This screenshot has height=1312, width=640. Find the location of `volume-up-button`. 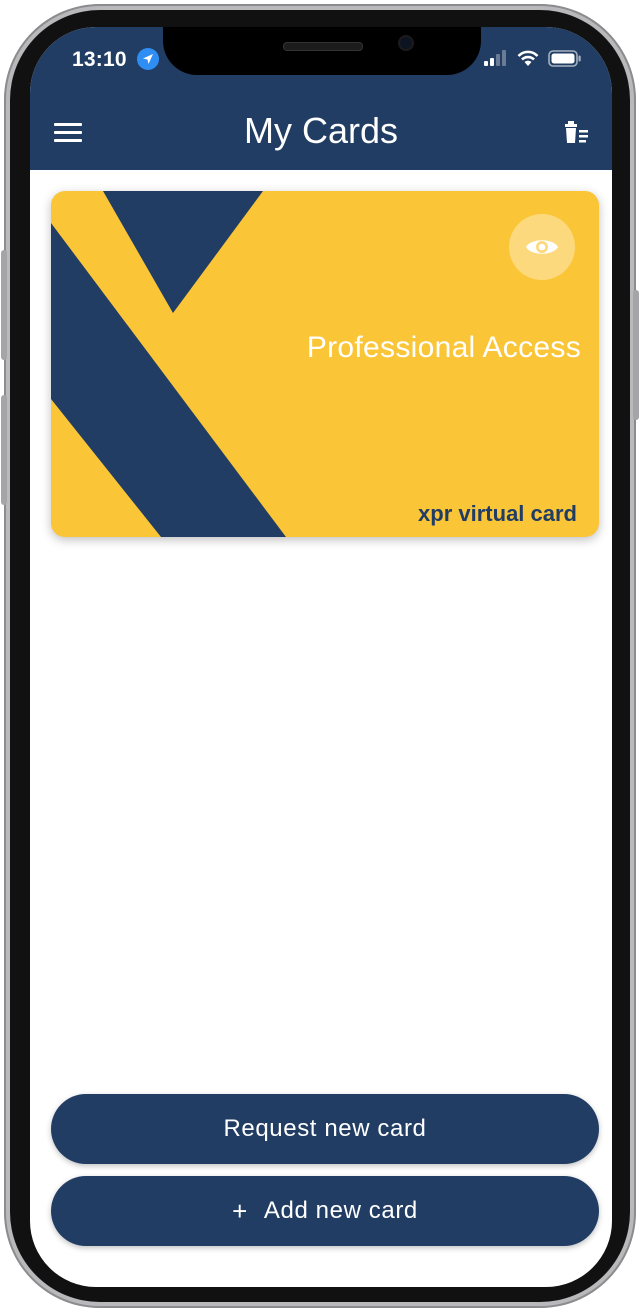

volume-up-button is located at coordinates (4, 305).